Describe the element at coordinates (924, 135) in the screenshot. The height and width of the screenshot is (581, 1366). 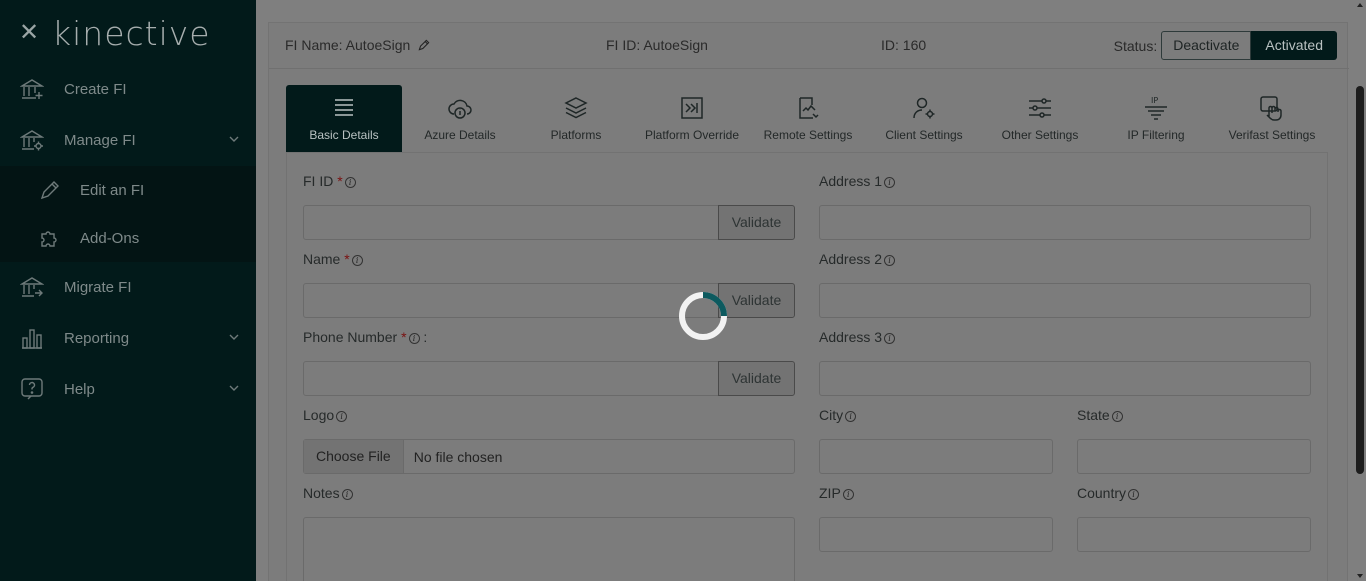
I see `tab-label: Client Settings` at that location.